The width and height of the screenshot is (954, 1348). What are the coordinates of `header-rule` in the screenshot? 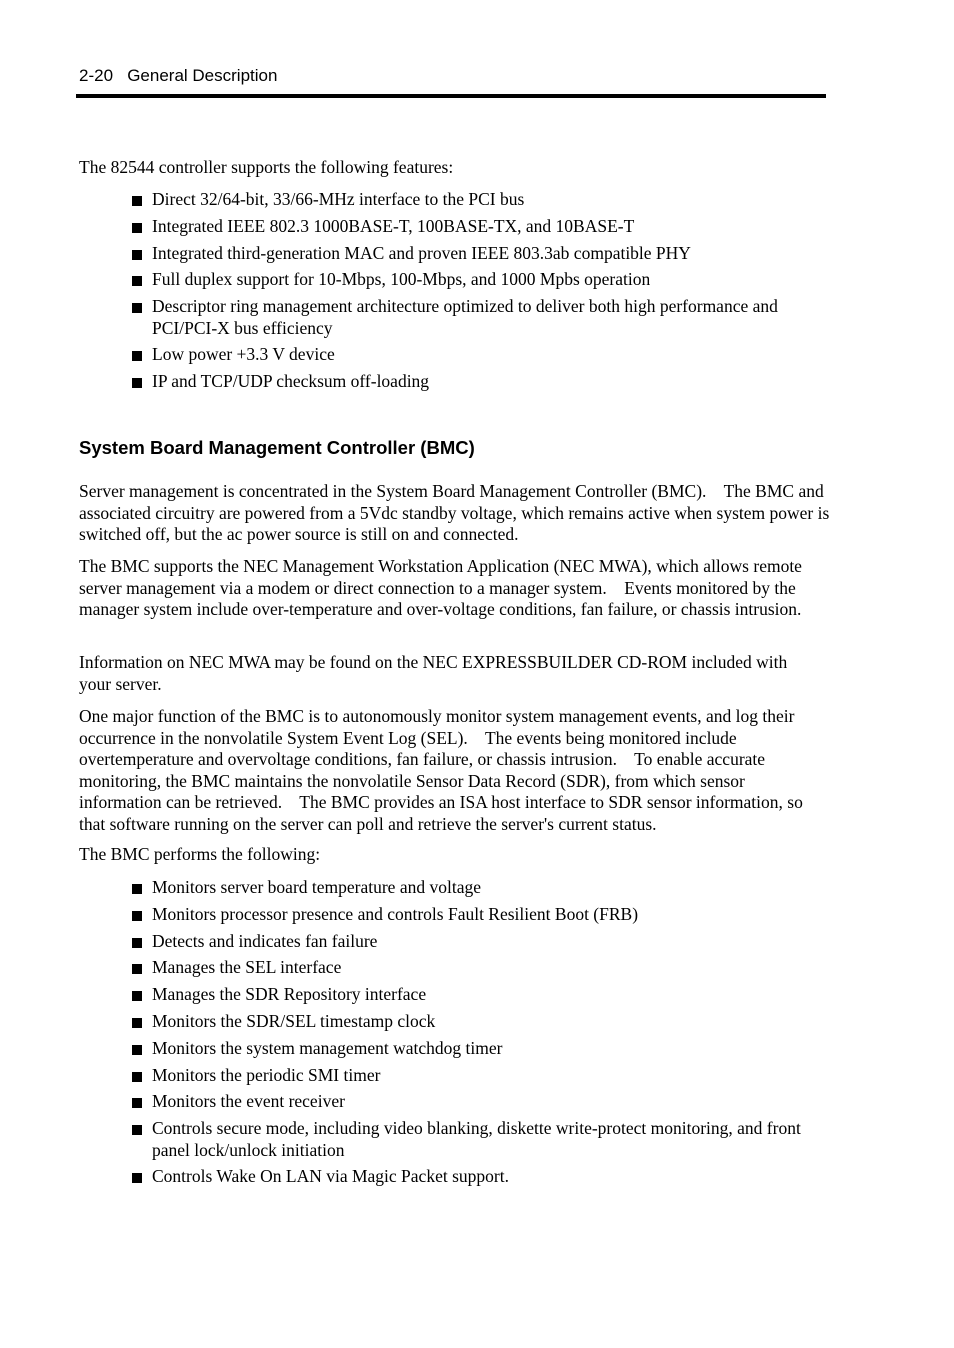 It's located at (451, 96).